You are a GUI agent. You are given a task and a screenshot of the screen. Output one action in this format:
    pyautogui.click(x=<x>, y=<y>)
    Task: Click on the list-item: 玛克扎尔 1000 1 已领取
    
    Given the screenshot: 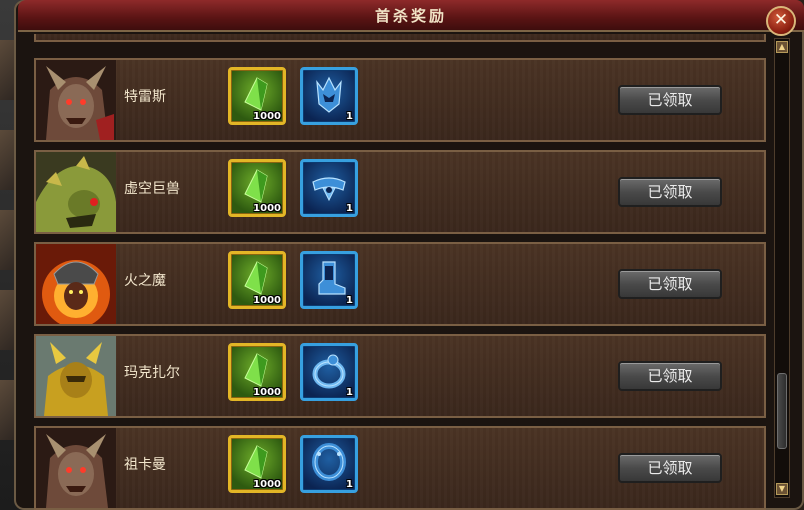 What is the action you would take?
    pyautogui.click(x=400, y=376)
    